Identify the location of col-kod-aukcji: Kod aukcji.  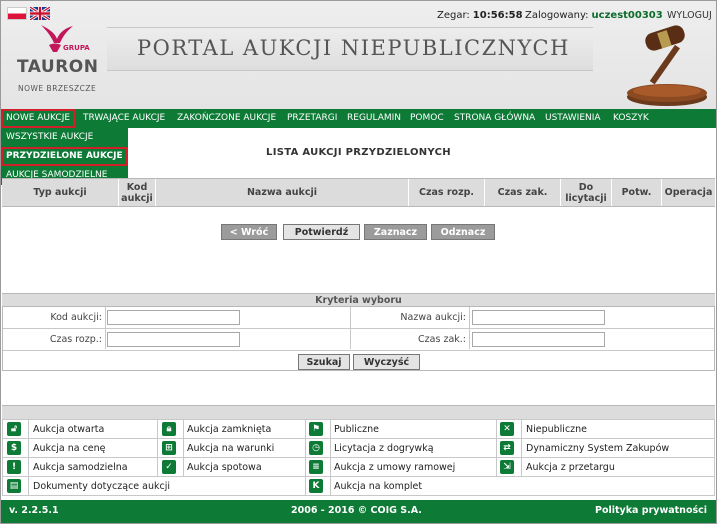
(137, 192).